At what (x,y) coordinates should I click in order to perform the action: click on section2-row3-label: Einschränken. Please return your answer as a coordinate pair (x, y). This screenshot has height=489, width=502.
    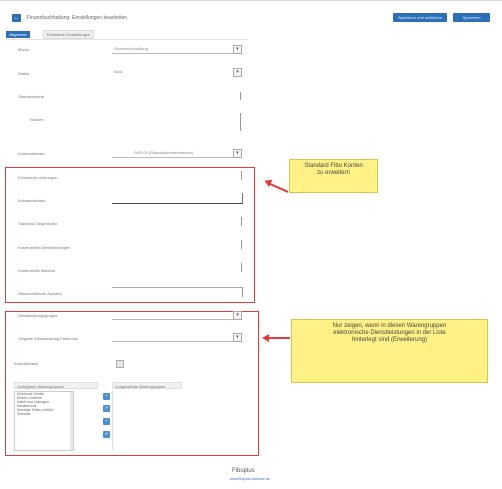
    Looking at the image, I should click on (26, 363).